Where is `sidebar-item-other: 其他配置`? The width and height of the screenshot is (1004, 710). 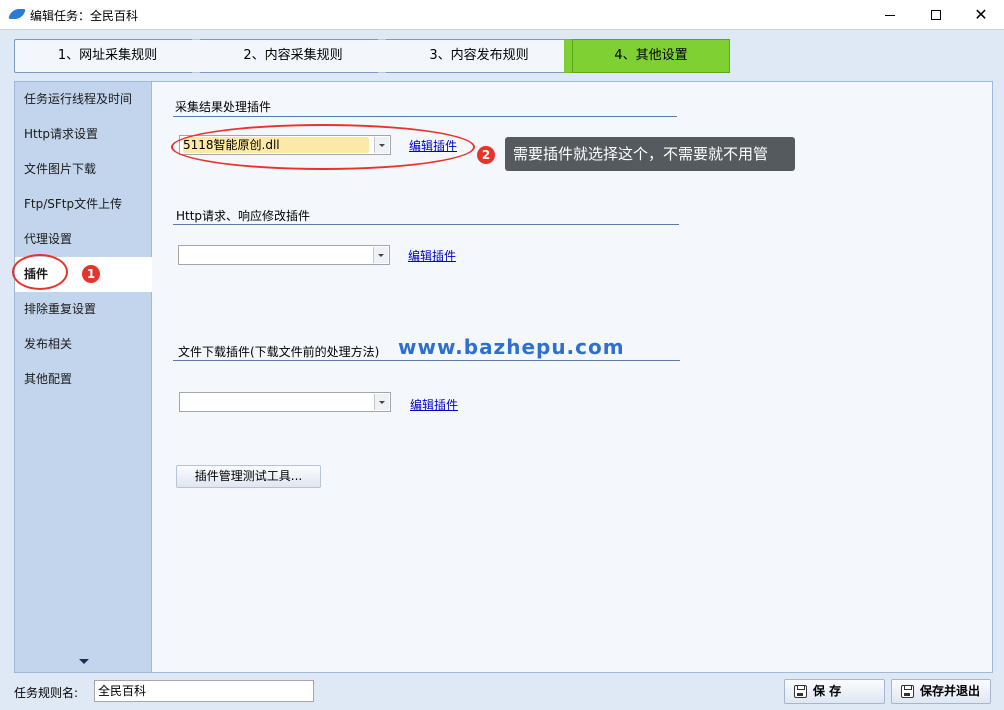
sidebar-item-other: 其他配置 is located at coordinates (84, 379).